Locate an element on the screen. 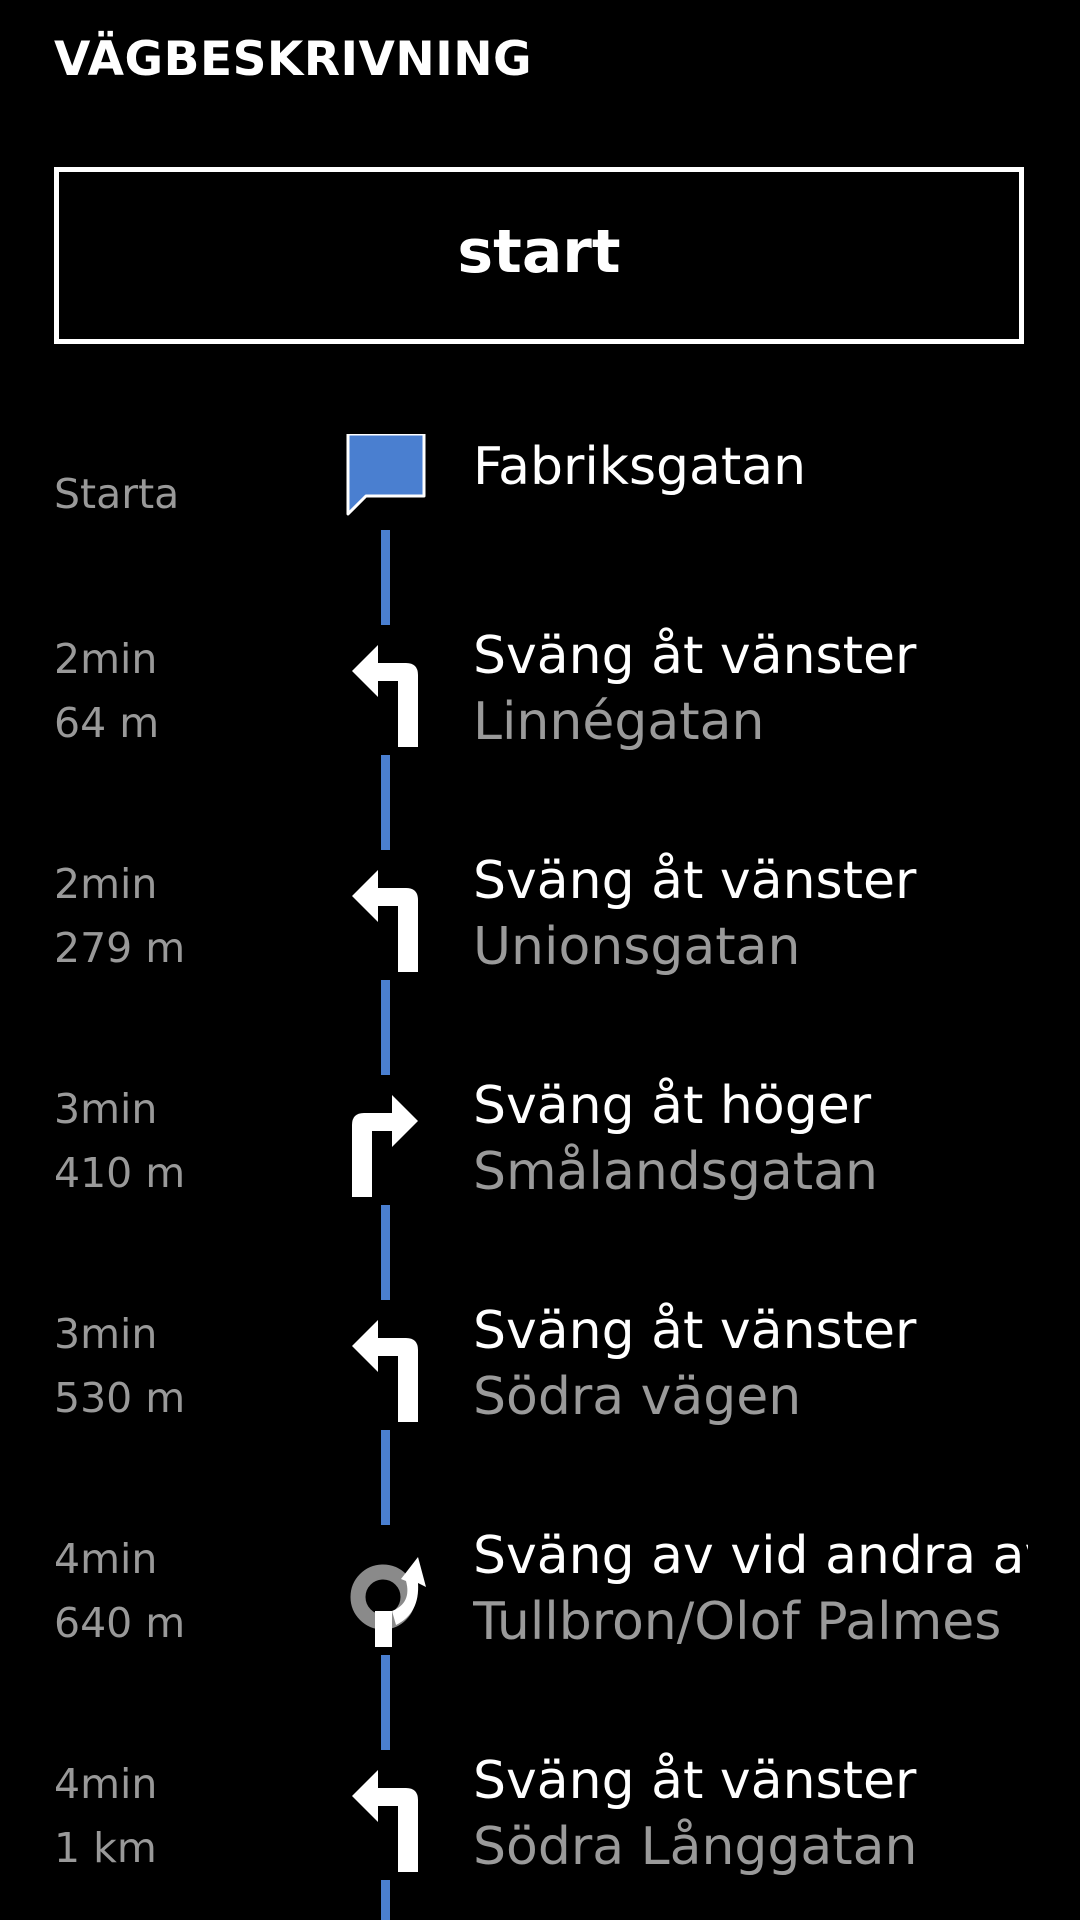 The image size is (1080, 1920). step-street: Fabriksgatan is located at coordinates (640, 467).